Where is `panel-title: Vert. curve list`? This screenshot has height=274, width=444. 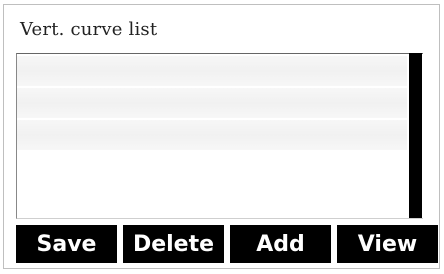 panel-title: Vert. curve list is located at coordinates (89, 29).